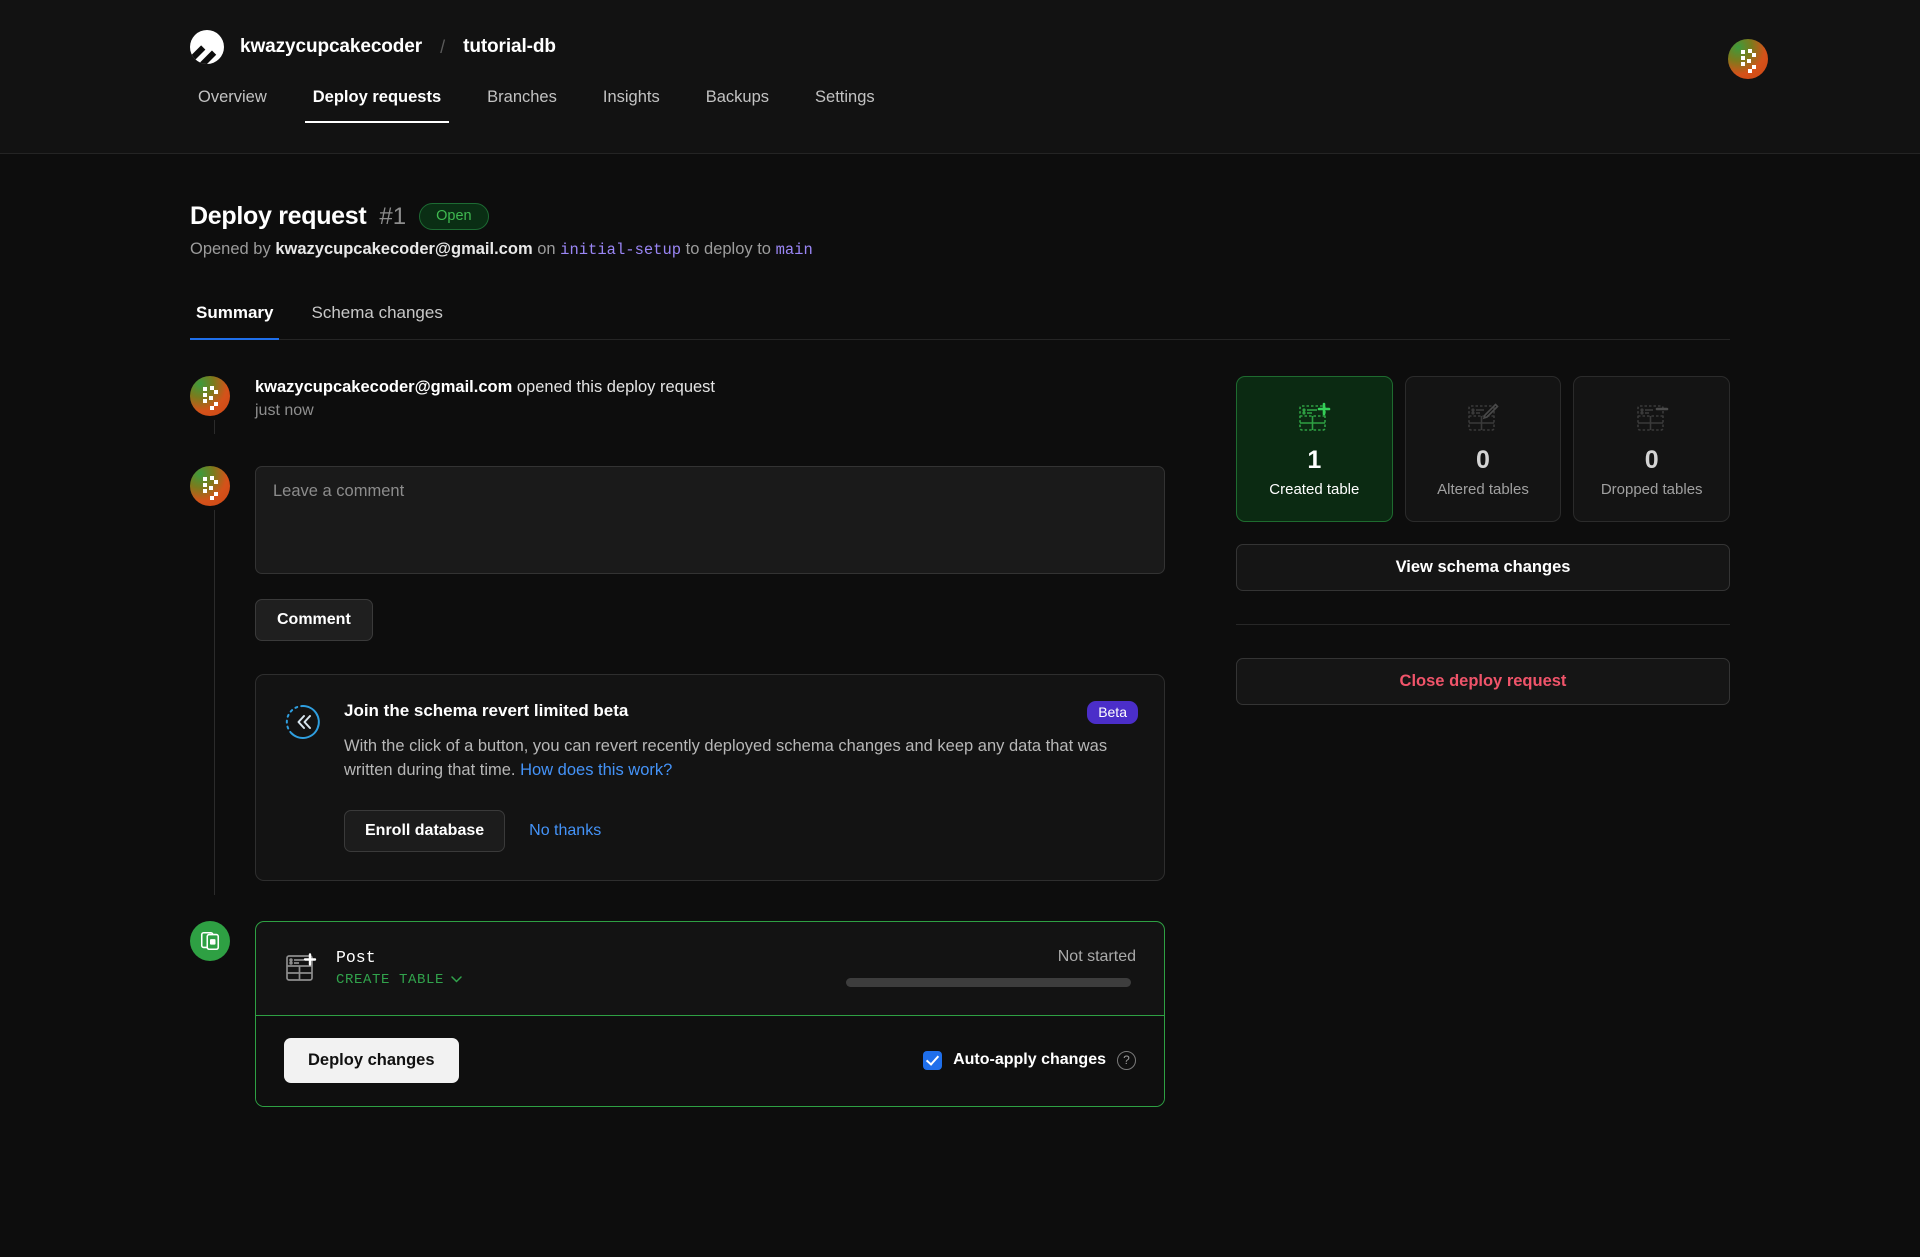 This screenshot has width=1920, height=1257. I want to click on chevron-down-icon, so click(456, 979).